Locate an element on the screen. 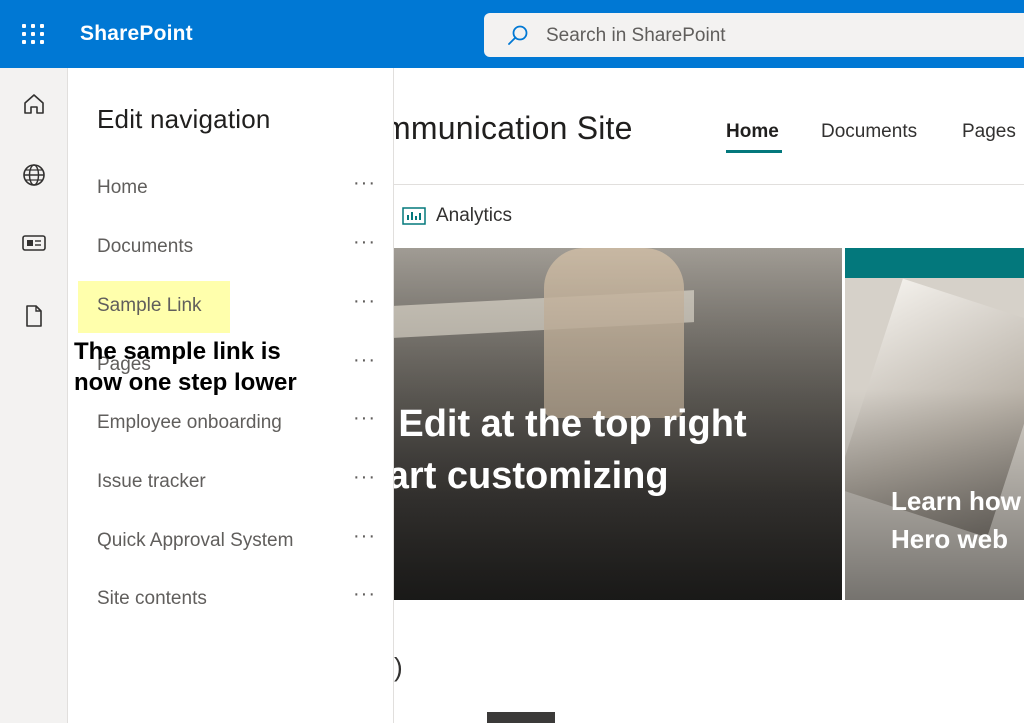 The image size is (1024, 723). hub-nav-pages: Pages is located at coordinates (989, 132).